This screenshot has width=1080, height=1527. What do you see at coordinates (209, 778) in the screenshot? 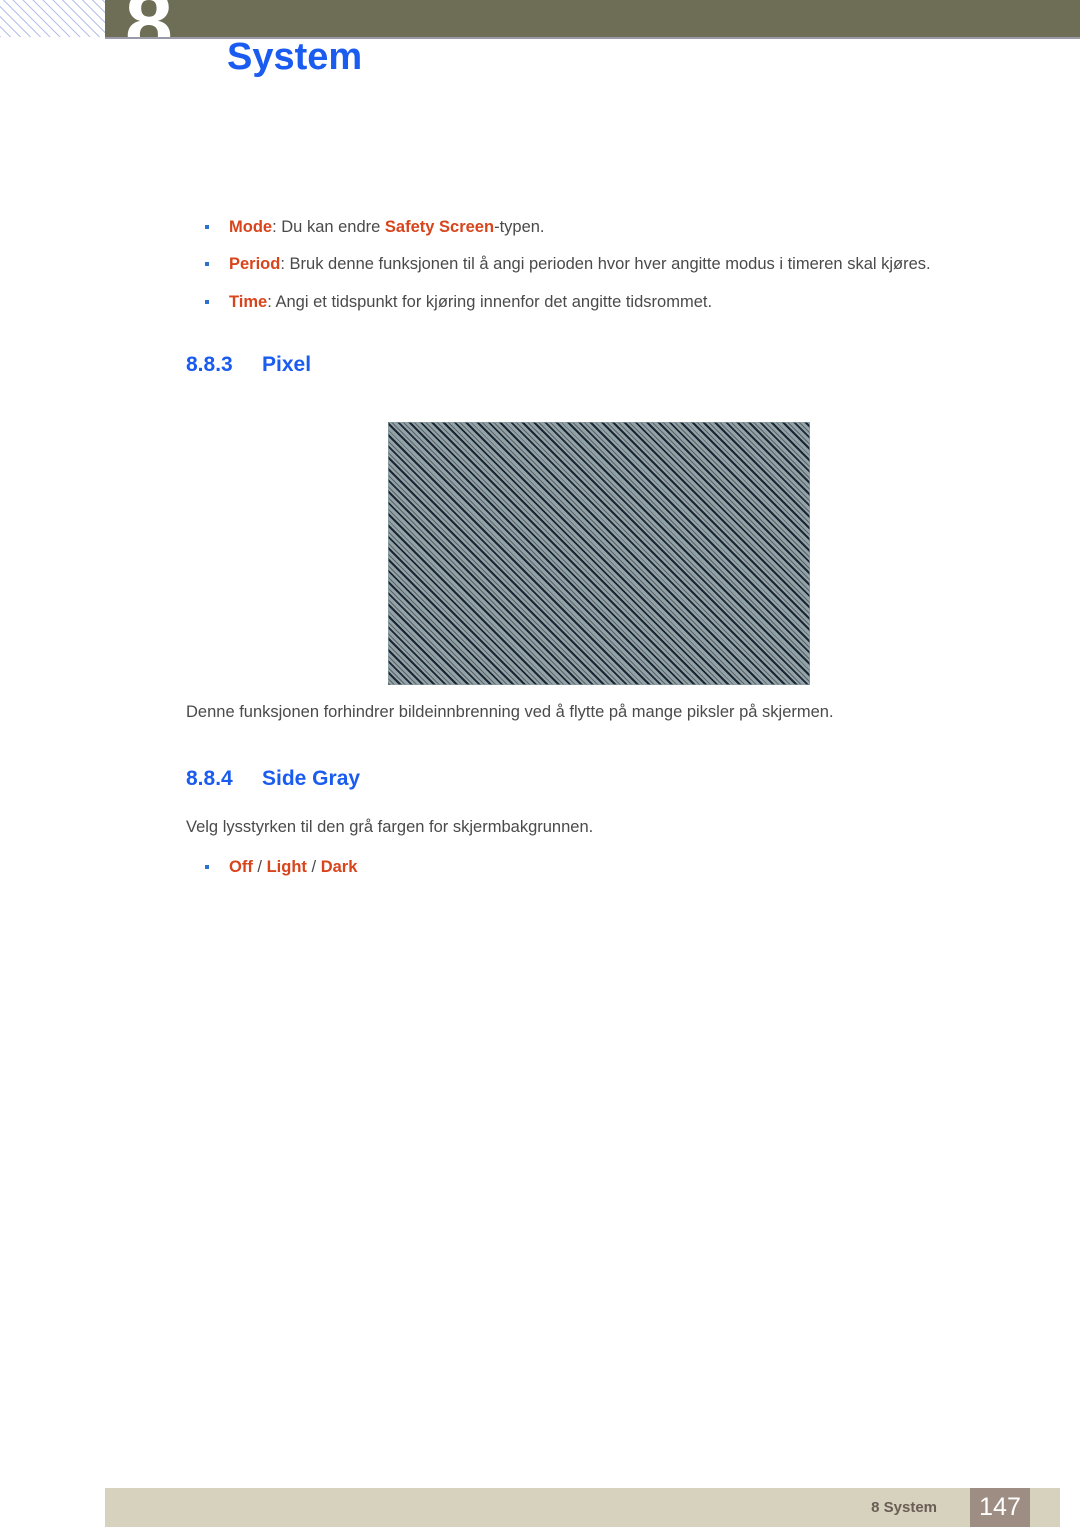
I see `section-number: 8.8.4` at bounding box center [209, 778].